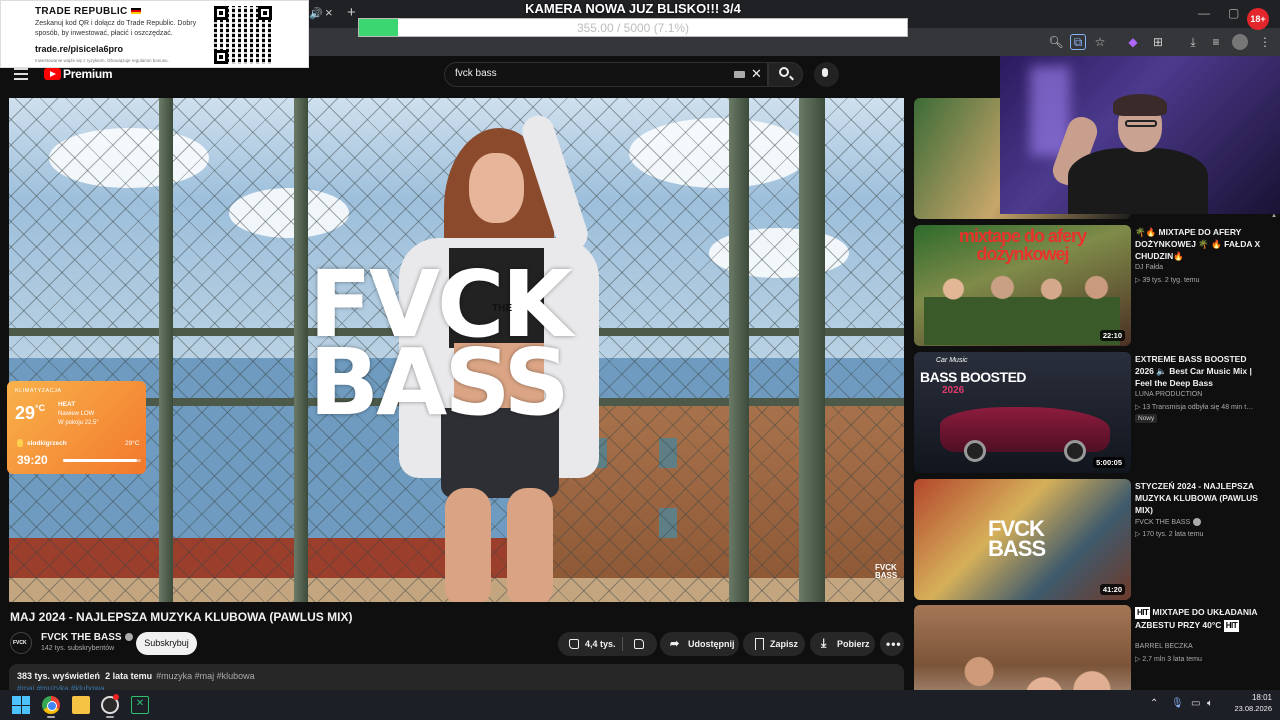 This screenshot has height=720, width=1280. Describe the element at coordinates (759, 644) in the screenshot. I see `bookmark-icon` at that location.